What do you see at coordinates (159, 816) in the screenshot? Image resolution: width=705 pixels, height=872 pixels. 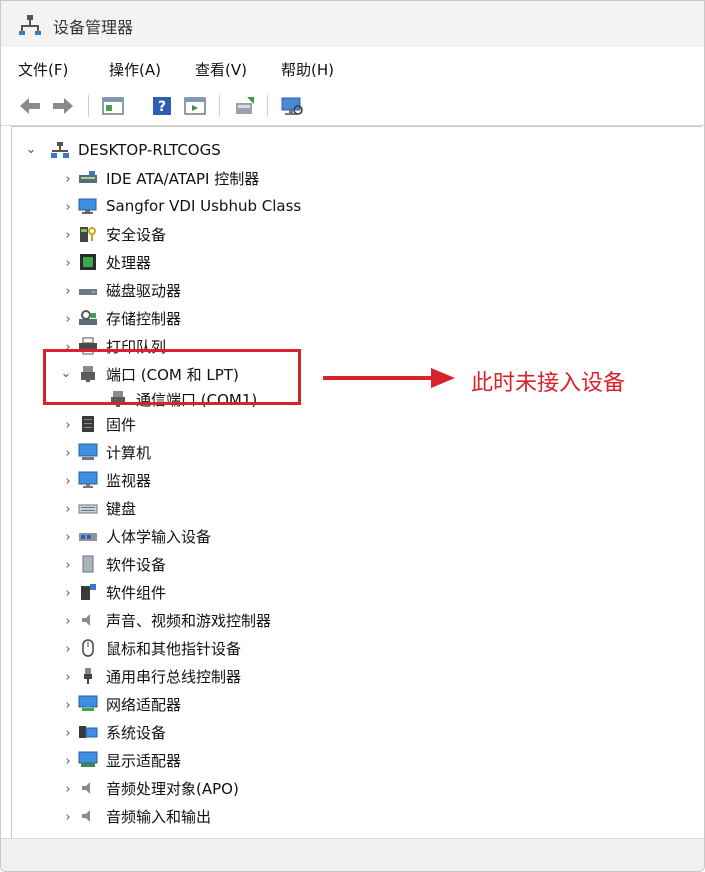 I see `tree-item-label: 音频输入和输出` at bounding box center [159, 816].